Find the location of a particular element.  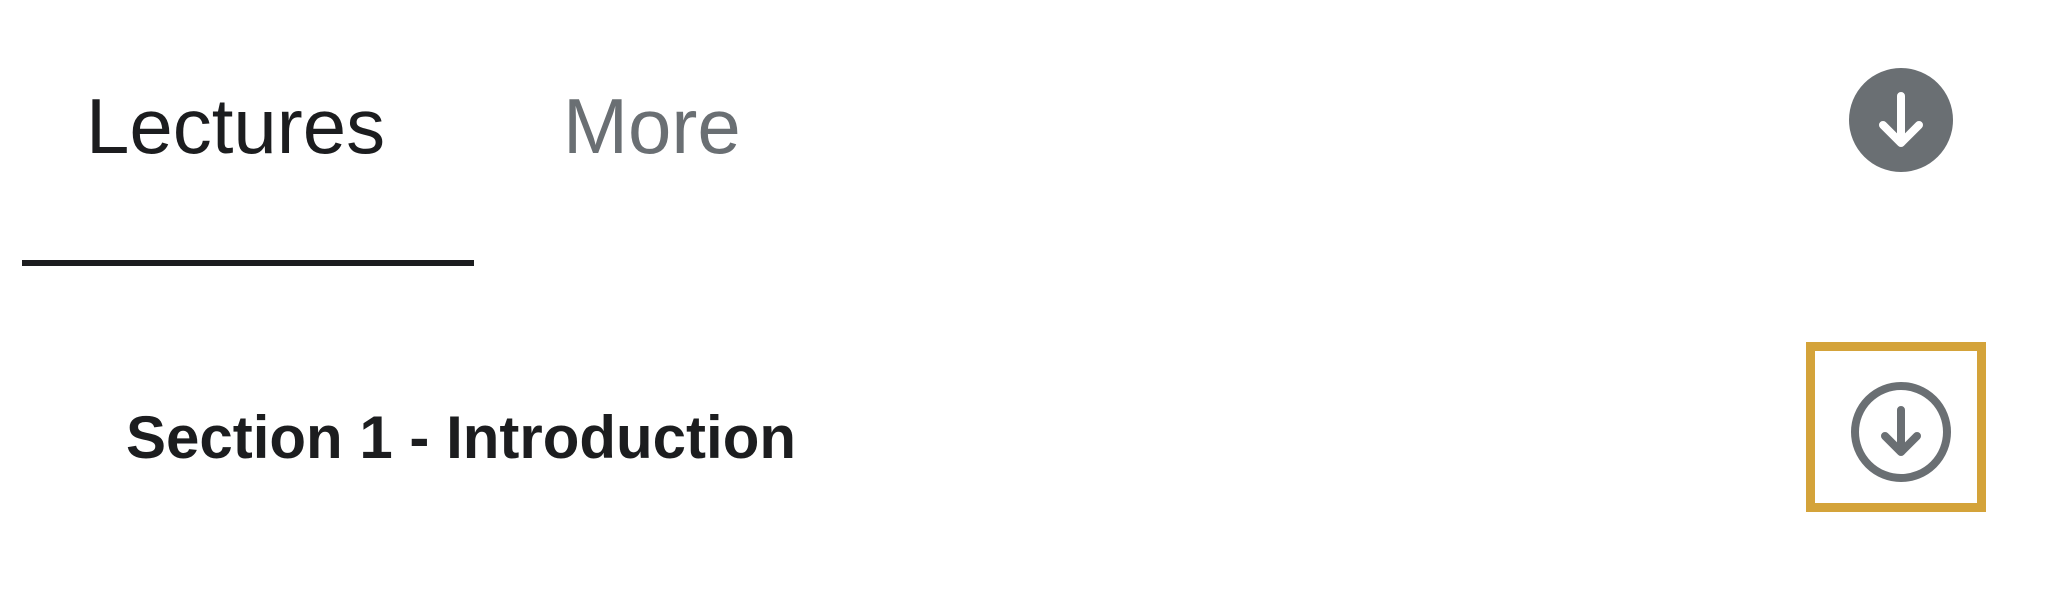

download-arrow-outline-circle-icon is located at coordinates (1901, 432).